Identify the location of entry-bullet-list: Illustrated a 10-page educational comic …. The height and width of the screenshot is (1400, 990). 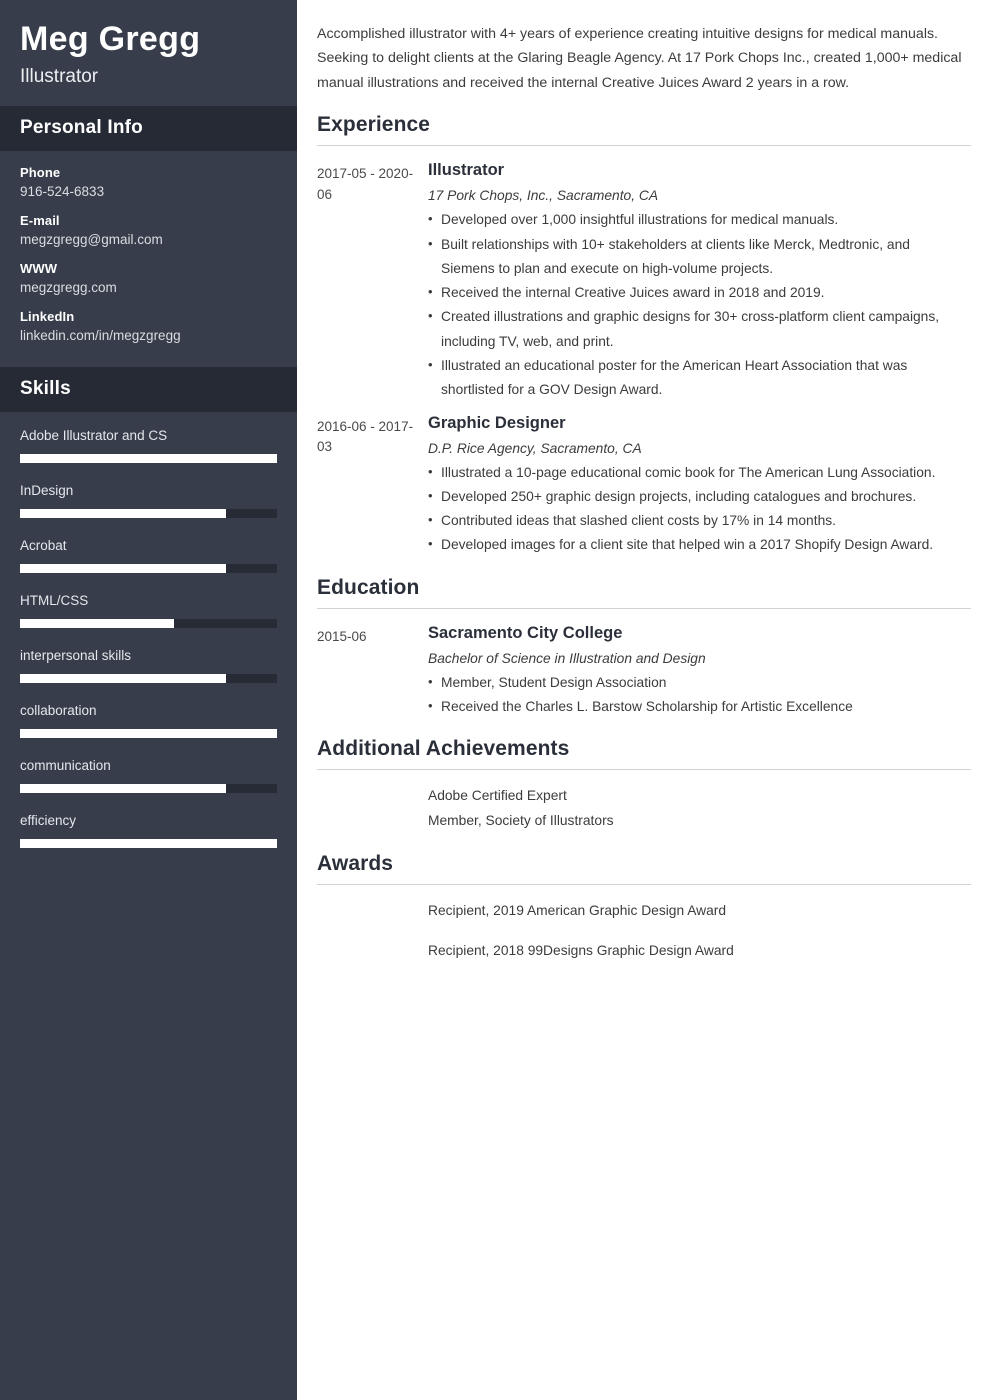
(699, 509).